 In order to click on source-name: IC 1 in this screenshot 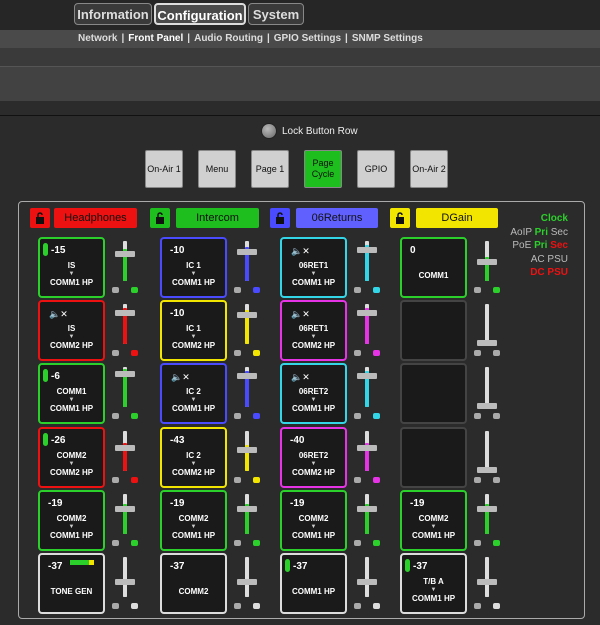, I will do `click(193, 265)`.